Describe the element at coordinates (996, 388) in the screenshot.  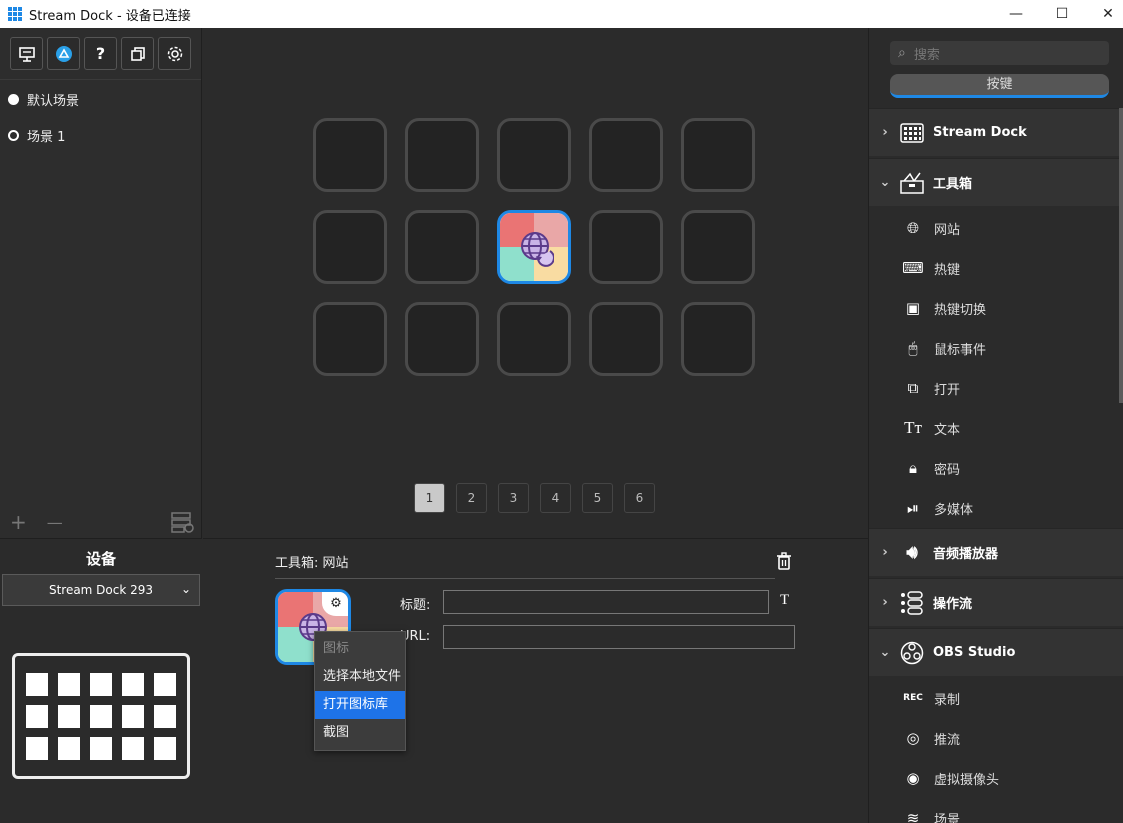
I see `action-item-open: ⧉ 打开` at that location.